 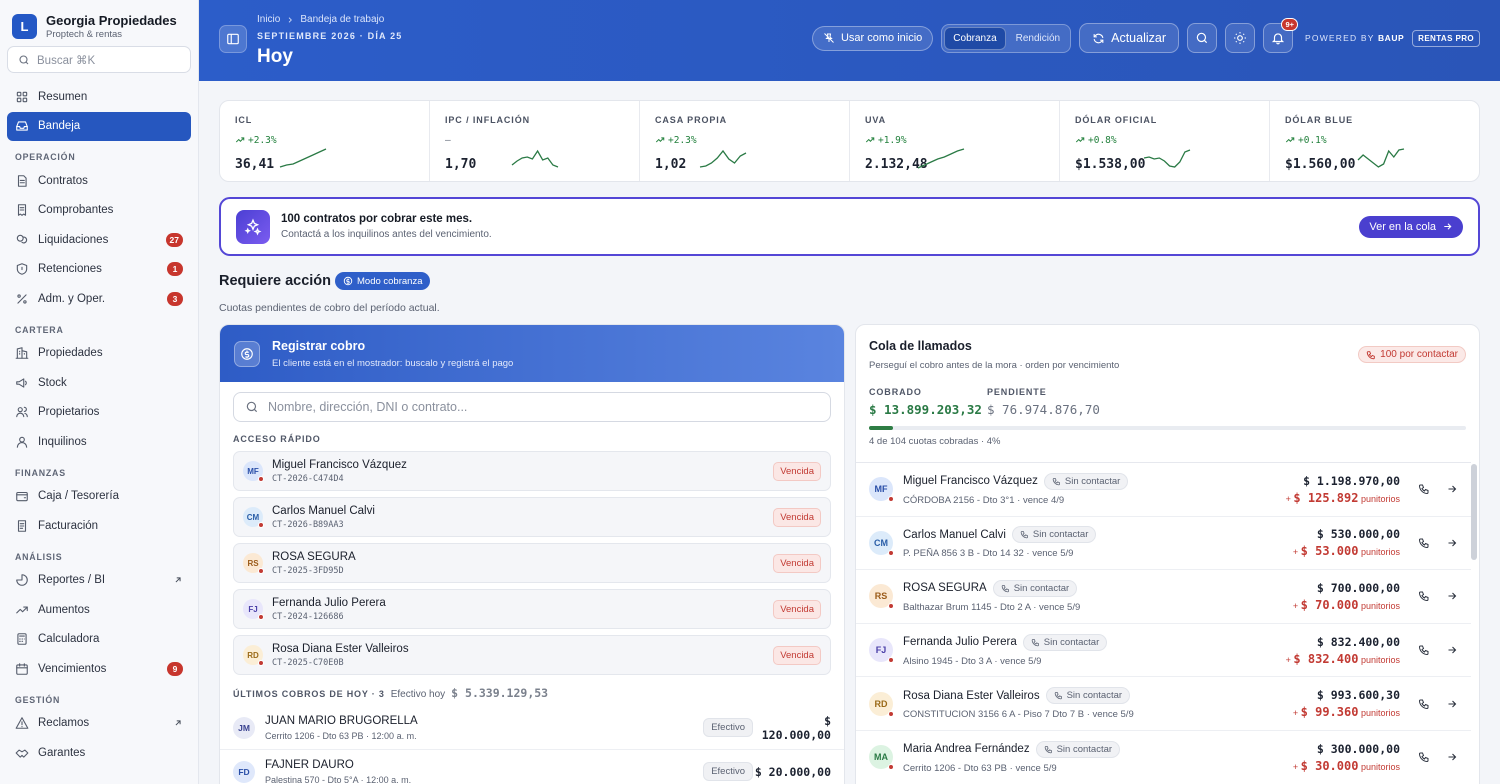 I want to click on indicator-card: DÓLAR OFICIAL +0.8% $1.538,00, so click(x=1165, y=141).